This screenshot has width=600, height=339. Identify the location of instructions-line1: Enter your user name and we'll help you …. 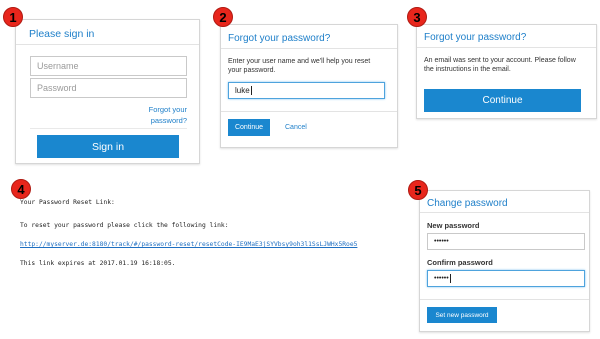
(299, 61).